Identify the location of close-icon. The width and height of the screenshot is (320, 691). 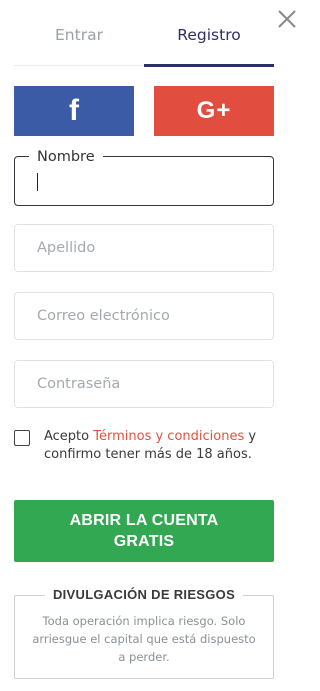
(287, 19).